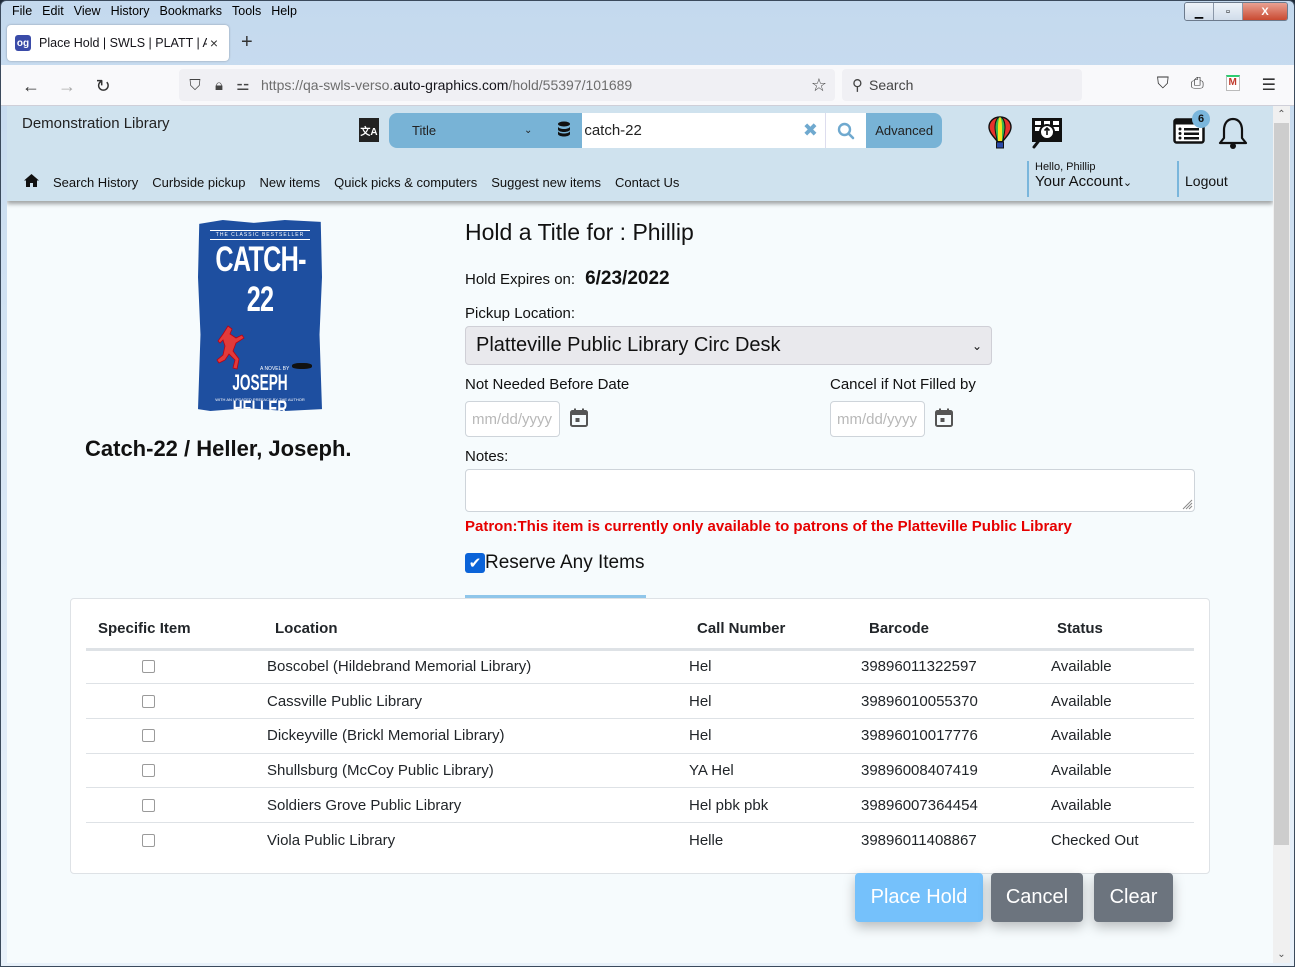 Image resolution: width=1295 pixels, height=967 pixels. What do you see at coordinates (728, 345) in the screenshot?
I see `pickup-location-select: Platteville Public Library Circ Desk ⌄` at bounding box center [728, 345].